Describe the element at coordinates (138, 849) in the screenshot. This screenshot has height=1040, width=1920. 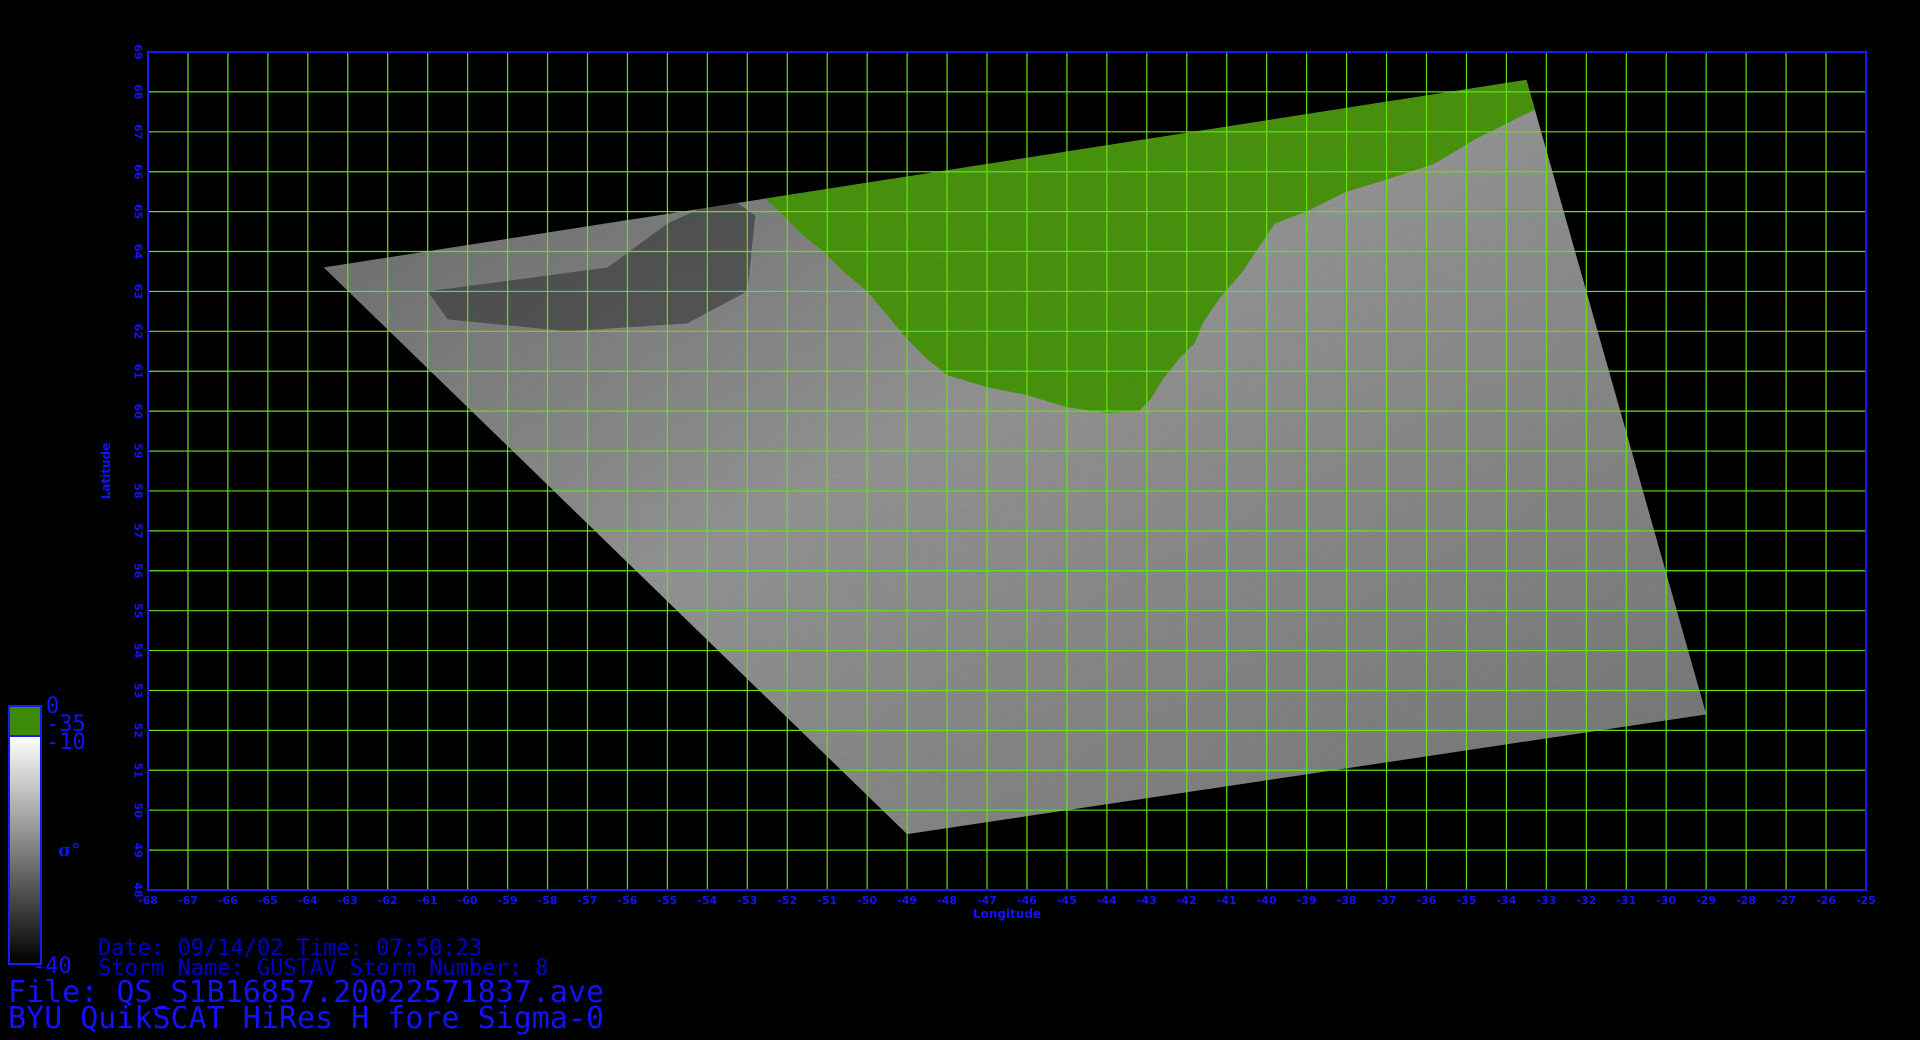
I see `y-tick-label: 49` at that location.